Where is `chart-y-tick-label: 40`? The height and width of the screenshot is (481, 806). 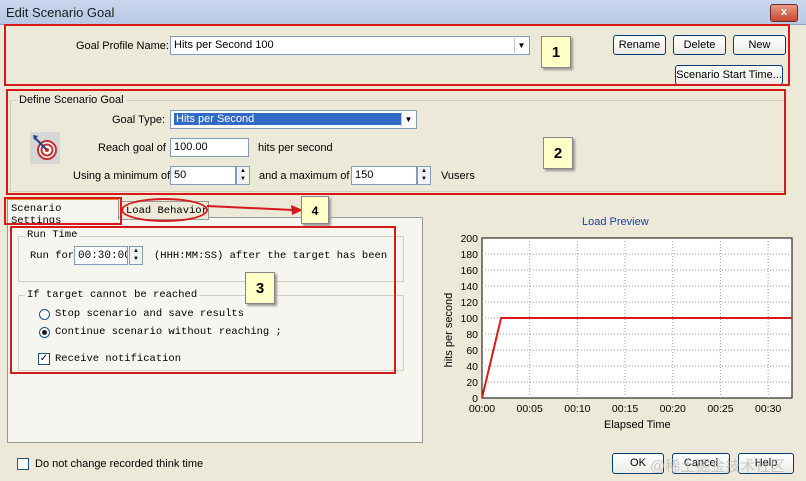
chart-y-tick-label: 40 is located at coordinates (472, 367).